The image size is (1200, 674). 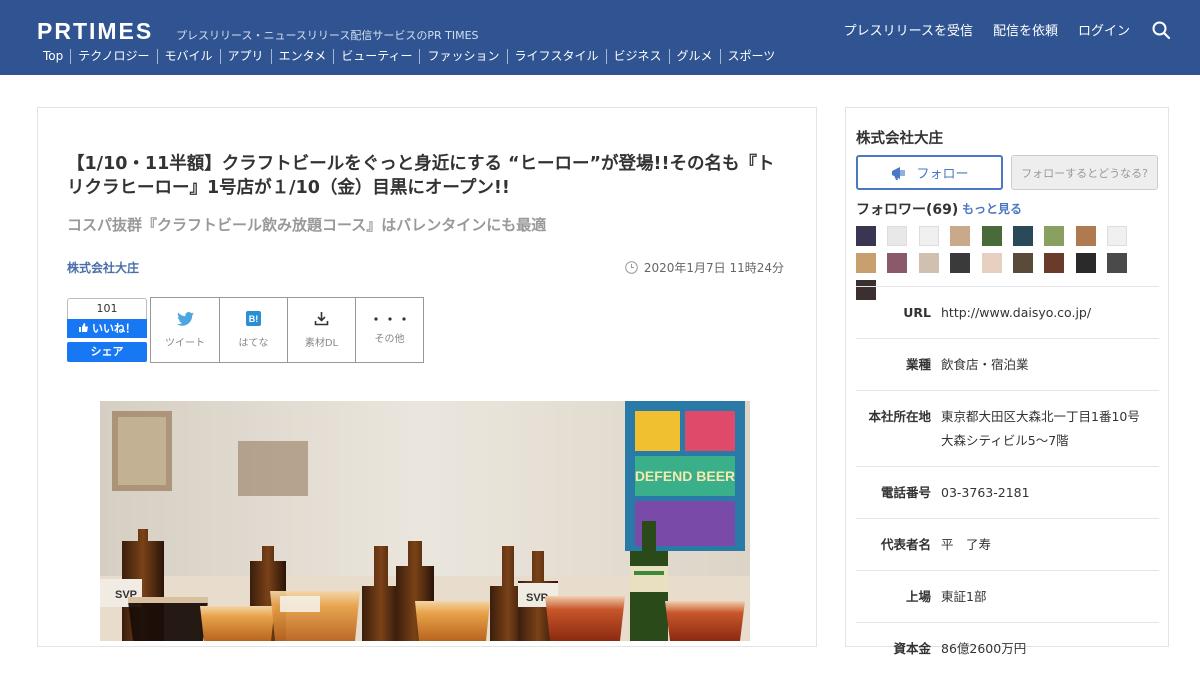 I want to click on info-value: 平 了寿, so click(x=966, y=544).